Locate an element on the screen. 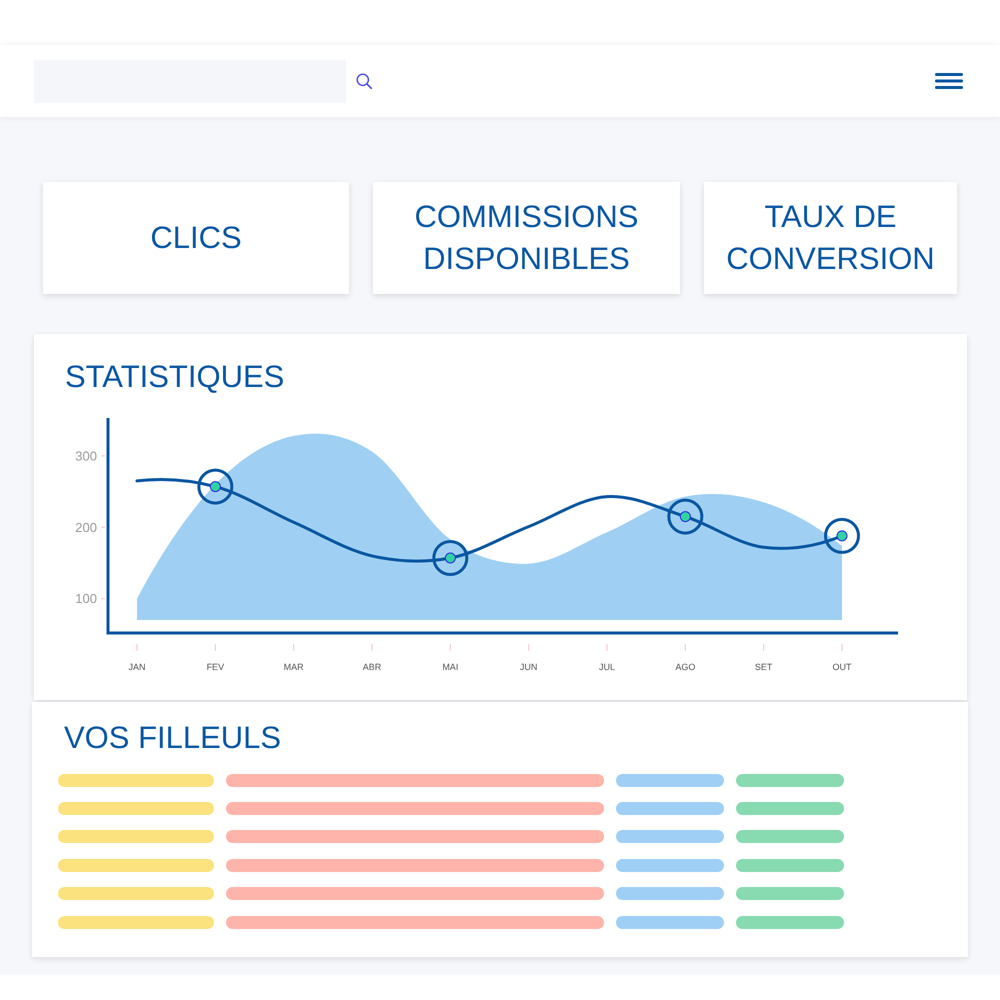 The width and height of the screenshot is (1000, 1000). menu-icon is located at coordinates (949, 81).